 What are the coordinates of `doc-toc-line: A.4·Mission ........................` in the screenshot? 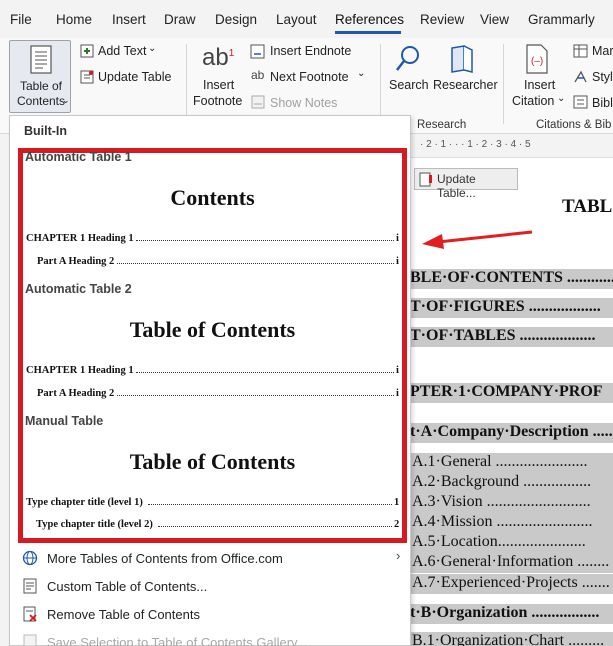 It's located at (511, 523).